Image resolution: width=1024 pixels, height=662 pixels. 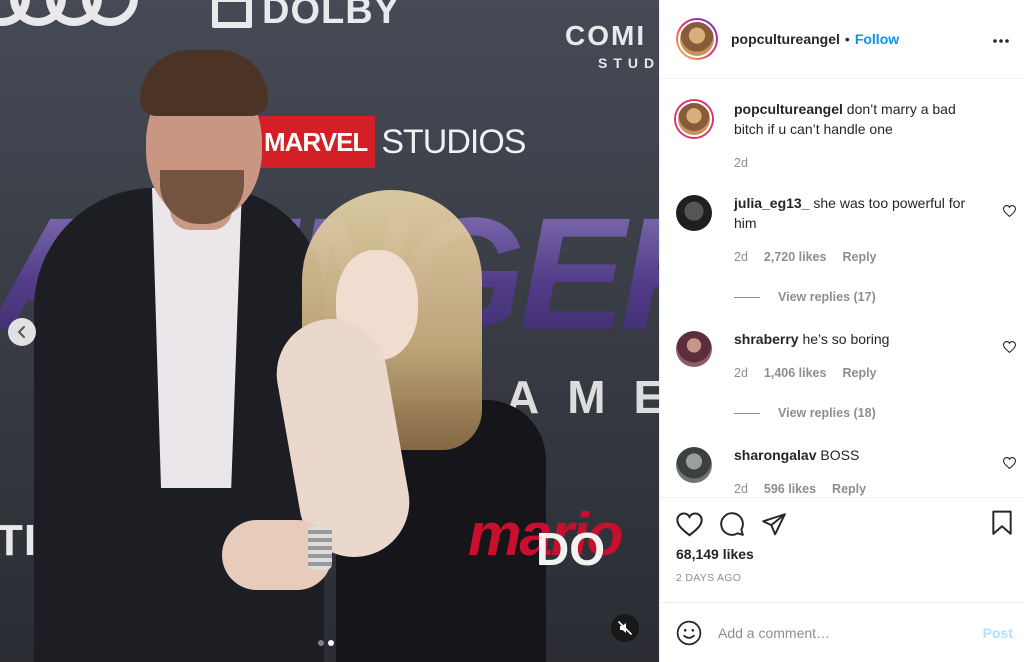 I want to click on comment-icon, so click(x=732, y=524).